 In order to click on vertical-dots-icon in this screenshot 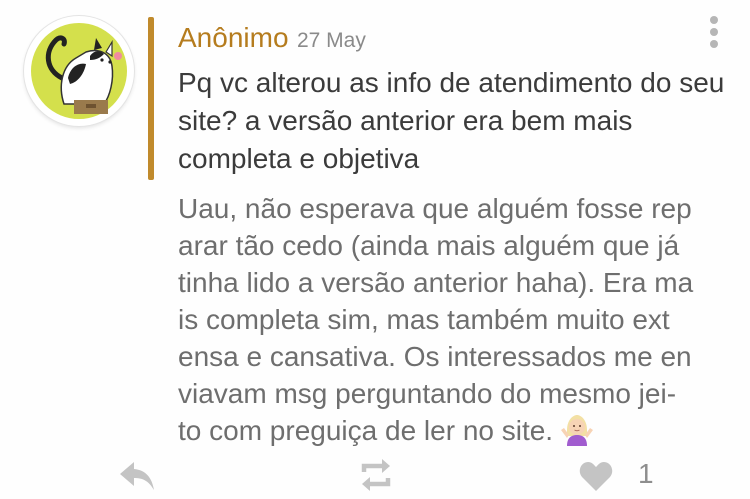, I will do `click(714, 32)`.